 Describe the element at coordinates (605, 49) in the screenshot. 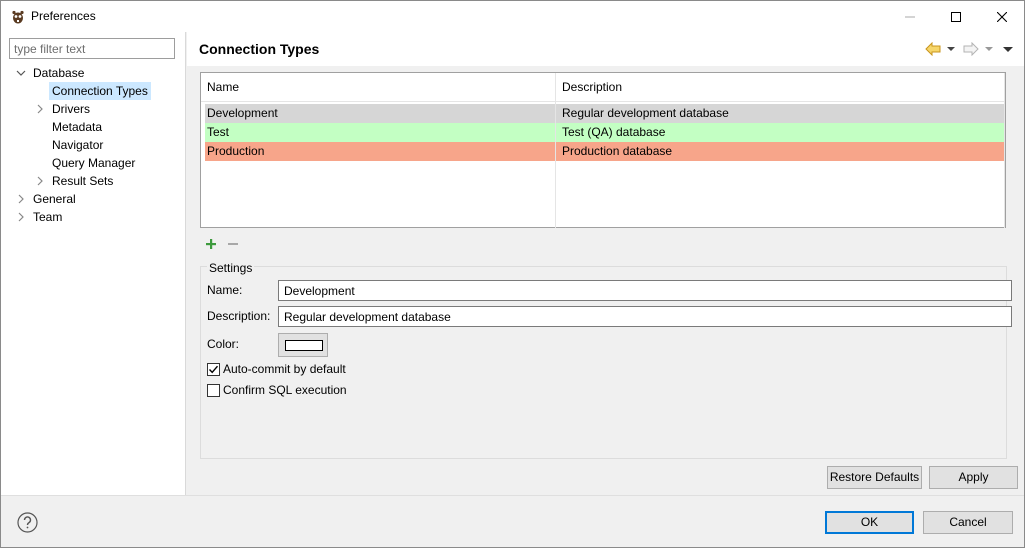

I see `page-header: Connection Types` at that location.